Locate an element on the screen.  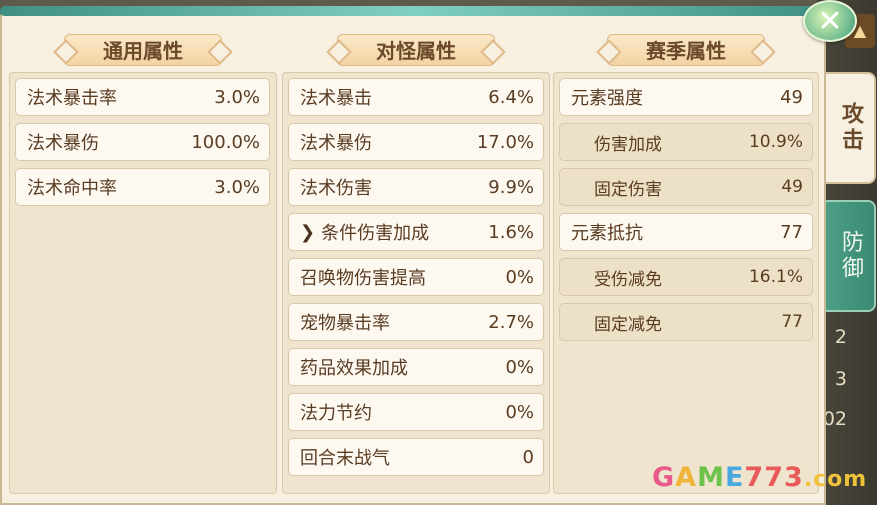
watermark-domain: .com is located at coordinates (835, 479).